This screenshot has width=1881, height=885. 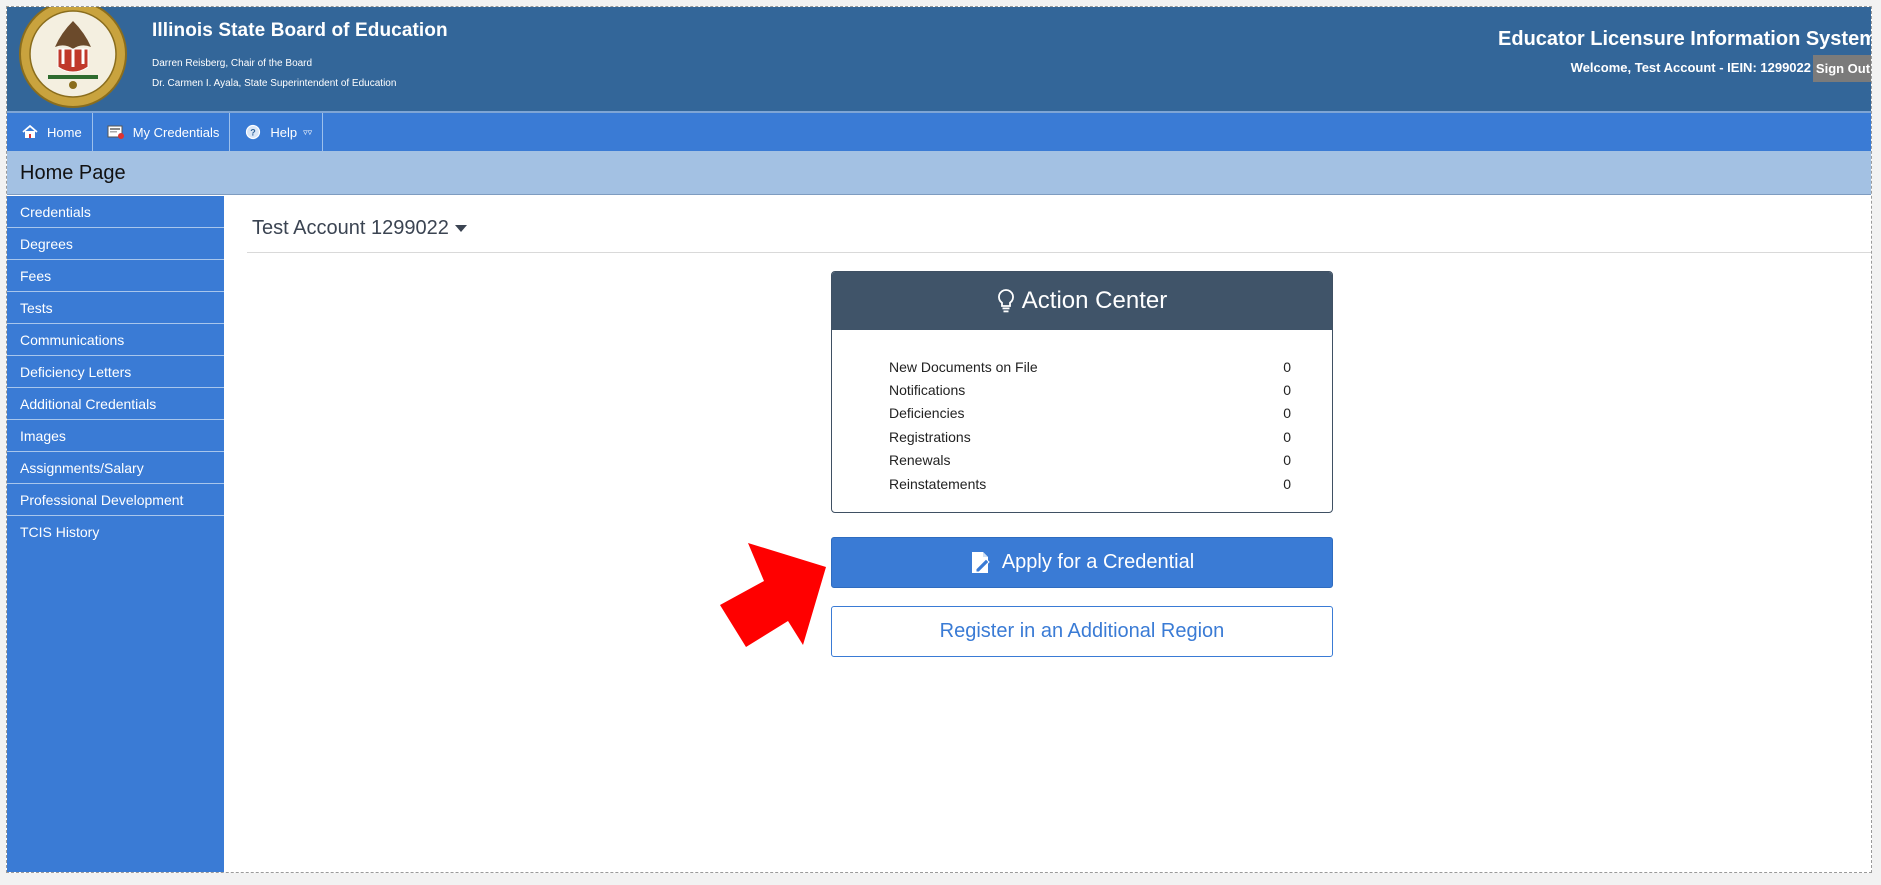 I want to click on red-arrow-annotation, so click(x=773, y=595).